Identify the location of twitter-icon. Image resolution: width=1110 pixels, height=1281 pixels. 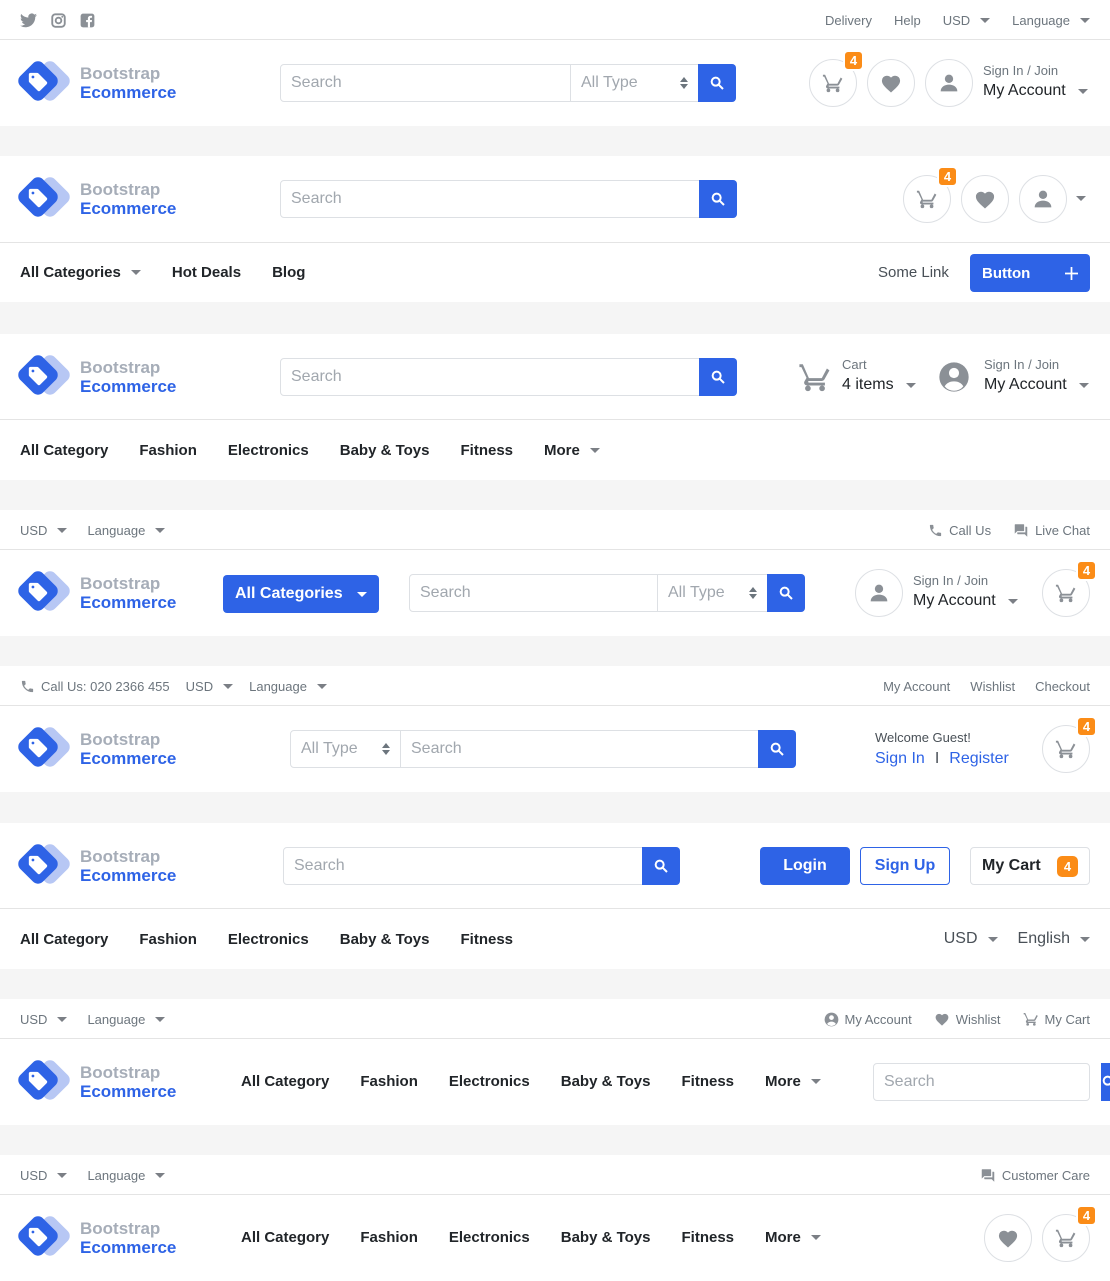
(28, 20).